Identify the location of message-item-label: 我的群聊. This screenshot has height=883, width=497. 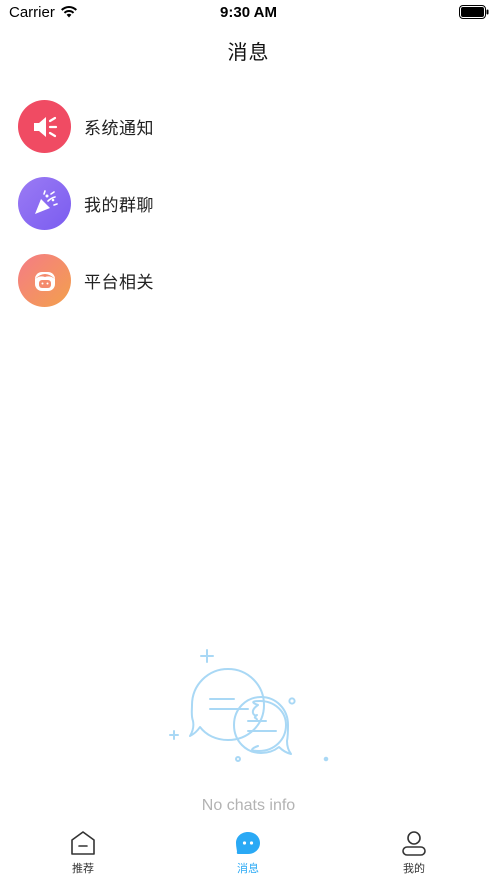
(119, 206).